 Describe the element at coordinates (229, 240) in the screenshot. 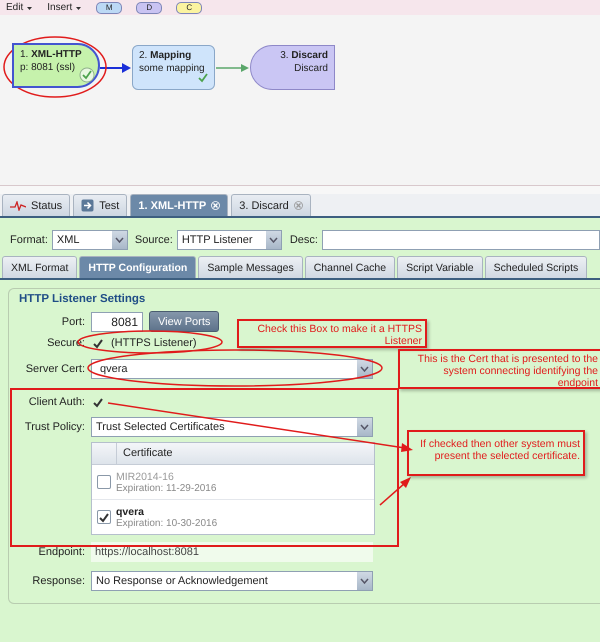

I see `source-dropdown: HTTP Listener` at that location.